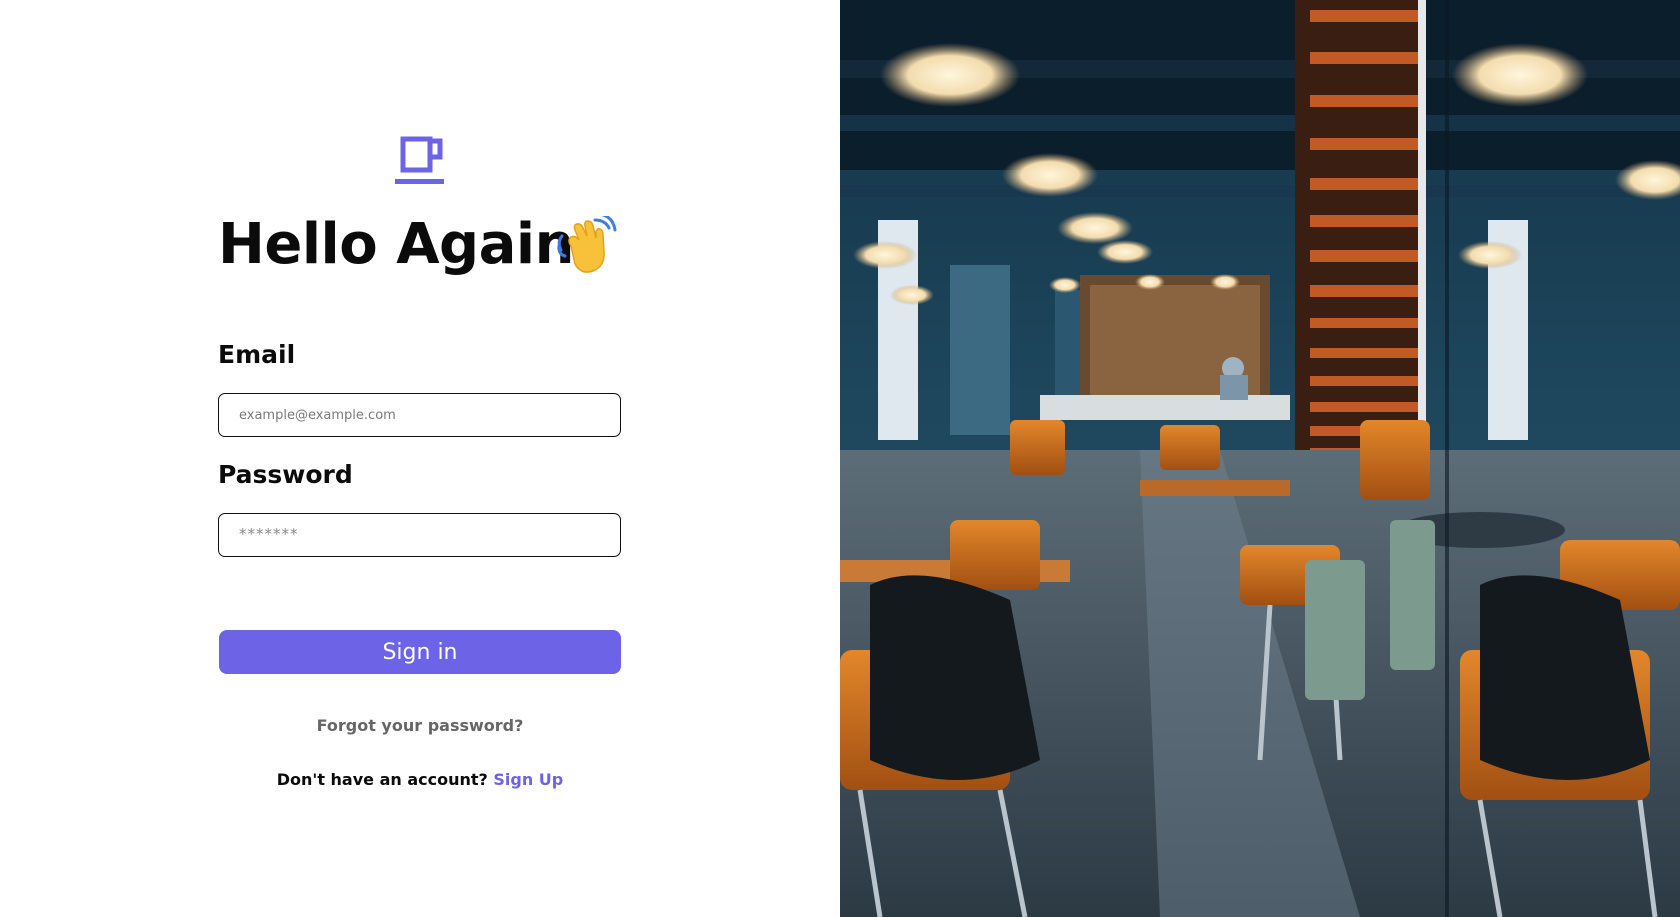 This screenshot has width=1680, height=917. I want to click on sign-up-link: Sign Up, so click(528, 779).